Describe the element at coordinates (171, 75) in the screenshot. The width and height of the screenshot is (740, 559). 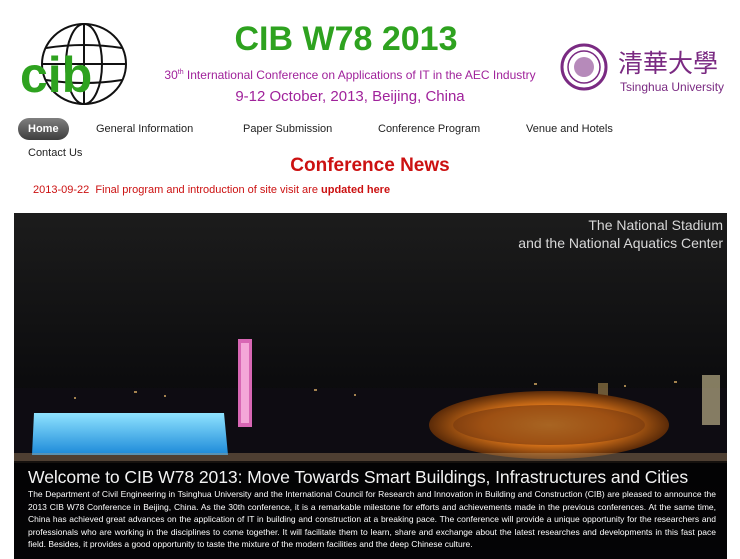
I see `subtitle-ordinal: 30` at that location.